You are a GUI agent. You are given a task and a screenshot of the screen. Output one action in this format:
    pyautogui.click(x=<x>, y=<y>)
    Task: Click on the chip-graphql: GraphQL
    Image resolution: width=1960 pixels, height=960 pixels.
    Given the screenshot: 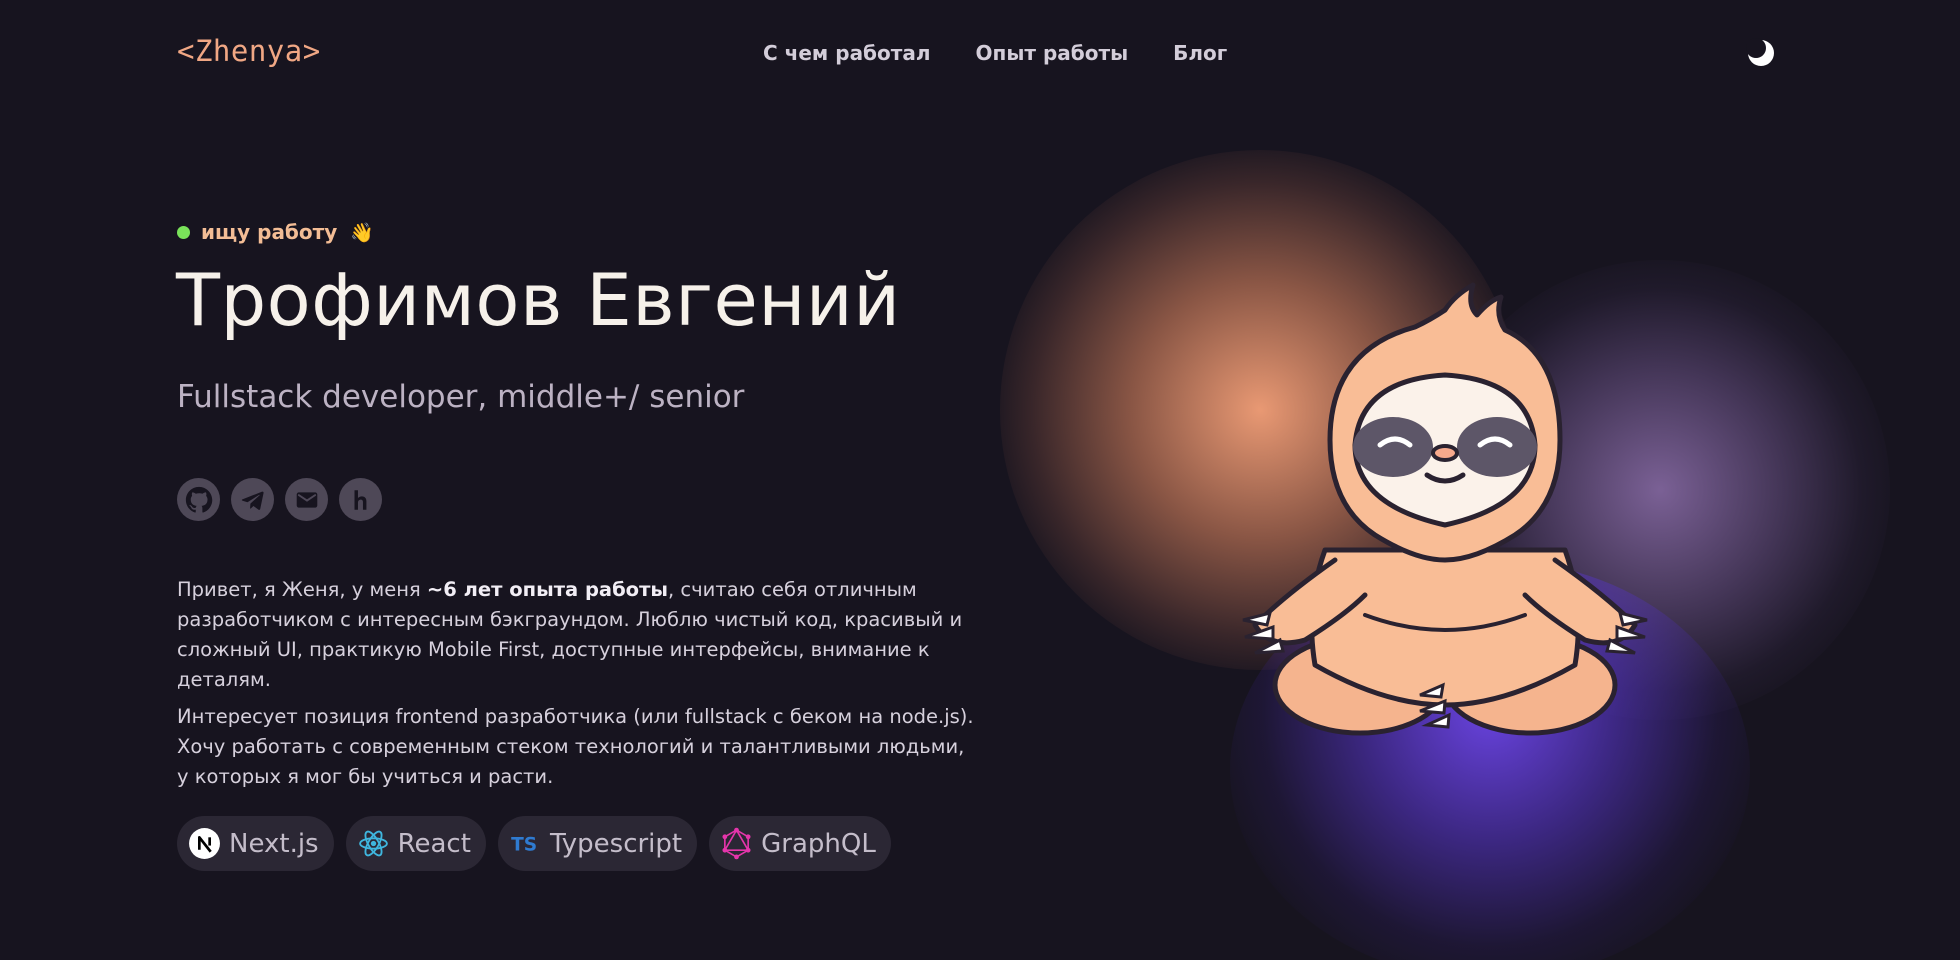 What is the action you would take?
    pyautogui.click(x=800, y=843)
    